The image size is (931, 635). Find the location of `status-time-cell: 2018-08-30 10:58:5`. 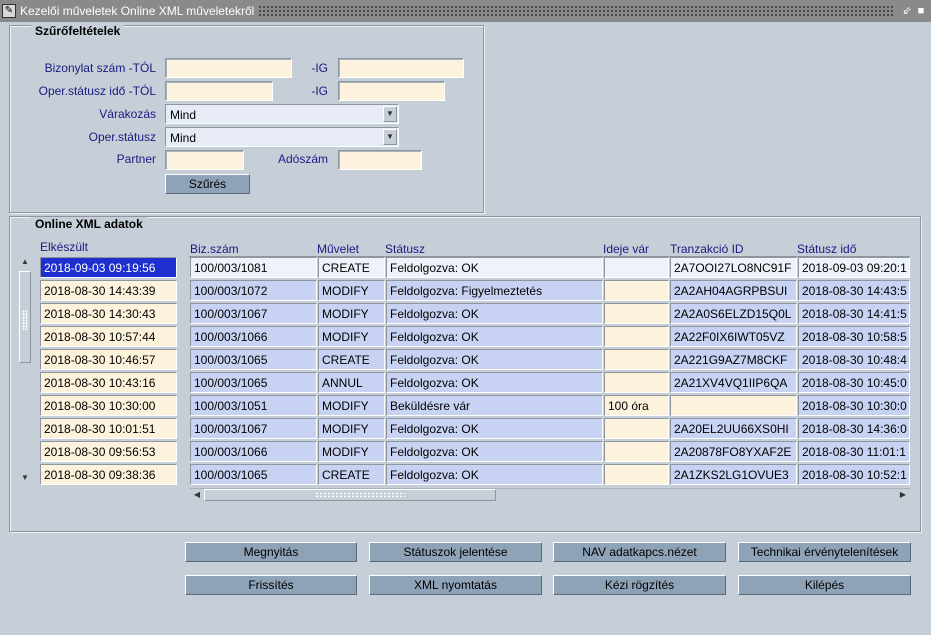

status-time-cell: 2018-08-30 10:58:5 is located at coordinates (854, 336).